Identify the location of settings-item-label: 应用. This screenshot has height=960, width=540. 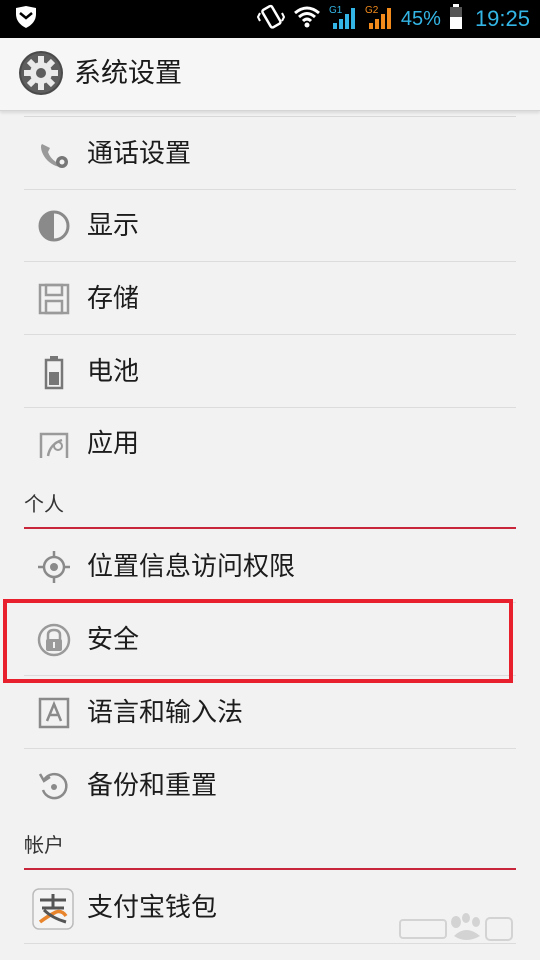
(113, 444).